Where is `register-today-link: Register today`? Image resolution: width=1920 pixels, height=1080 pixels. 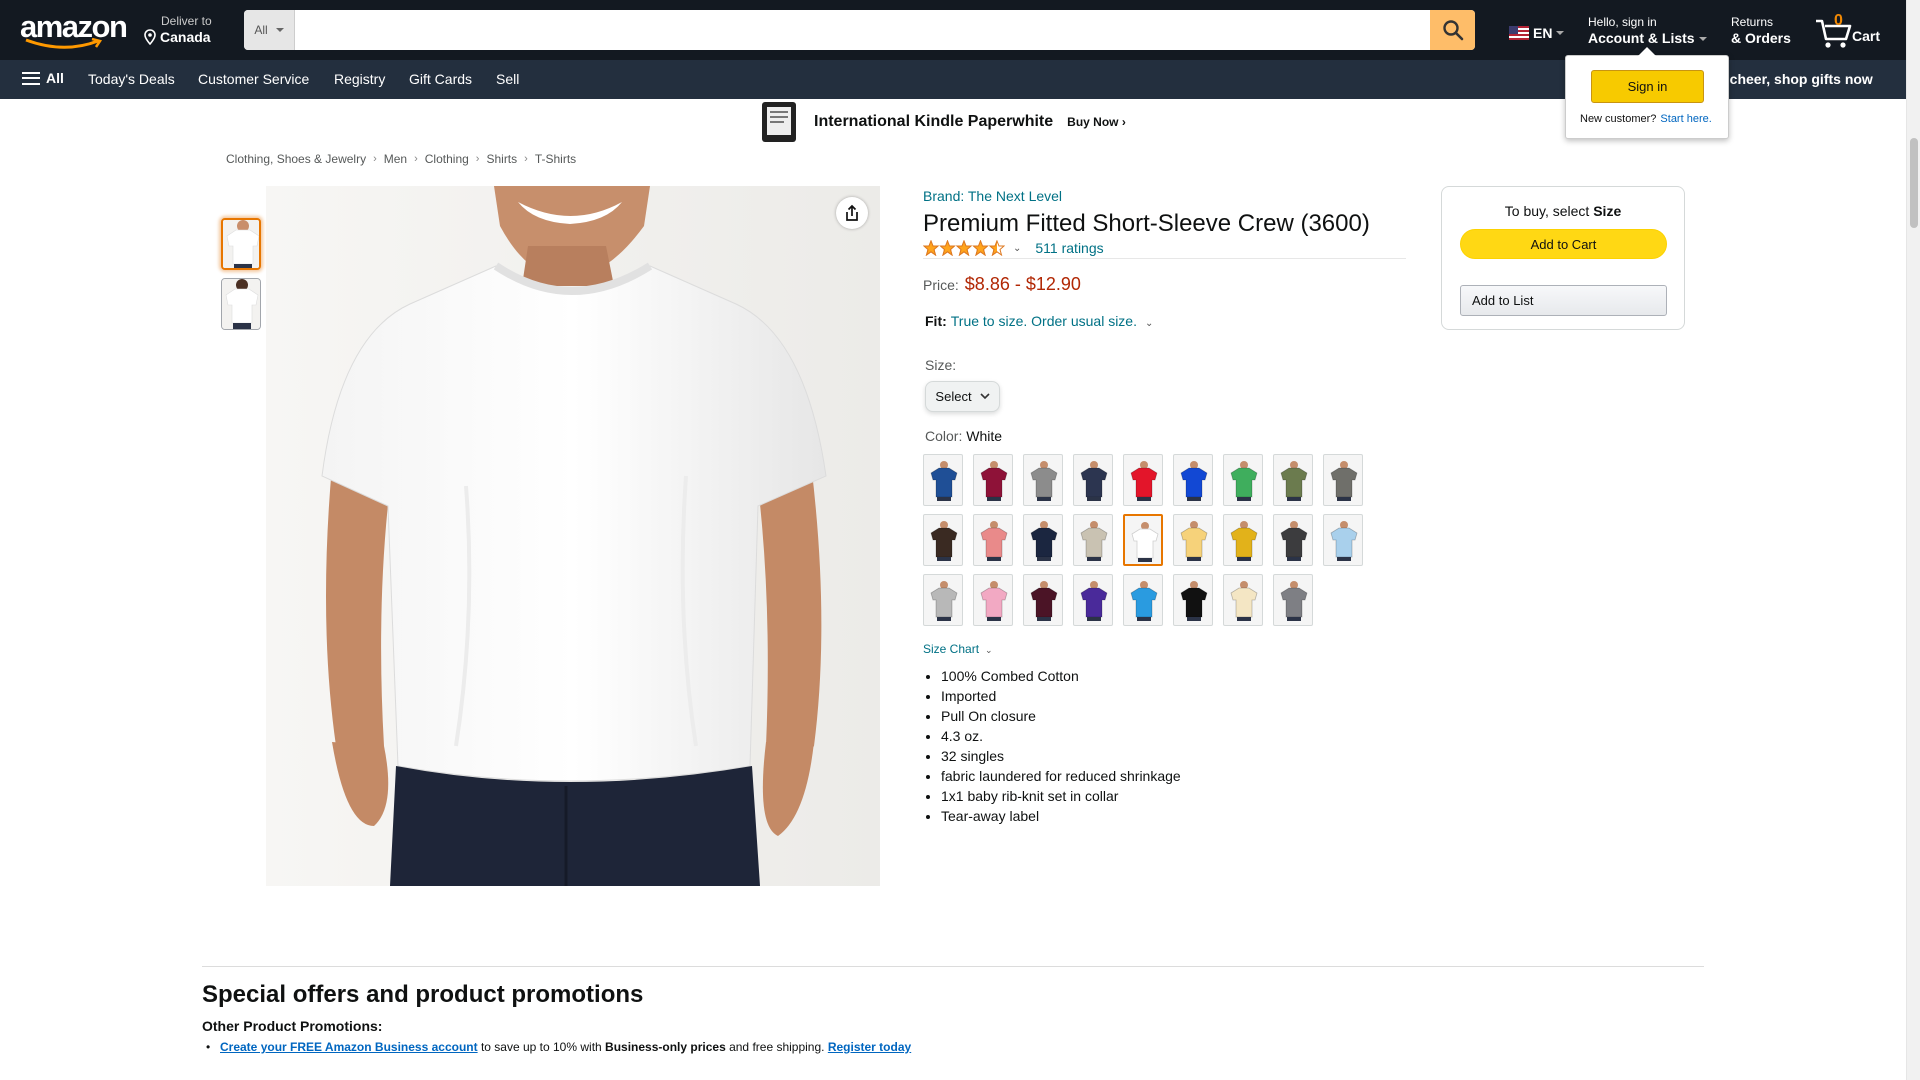
register-today-link: Register today is located at coordinates (869, 1047).